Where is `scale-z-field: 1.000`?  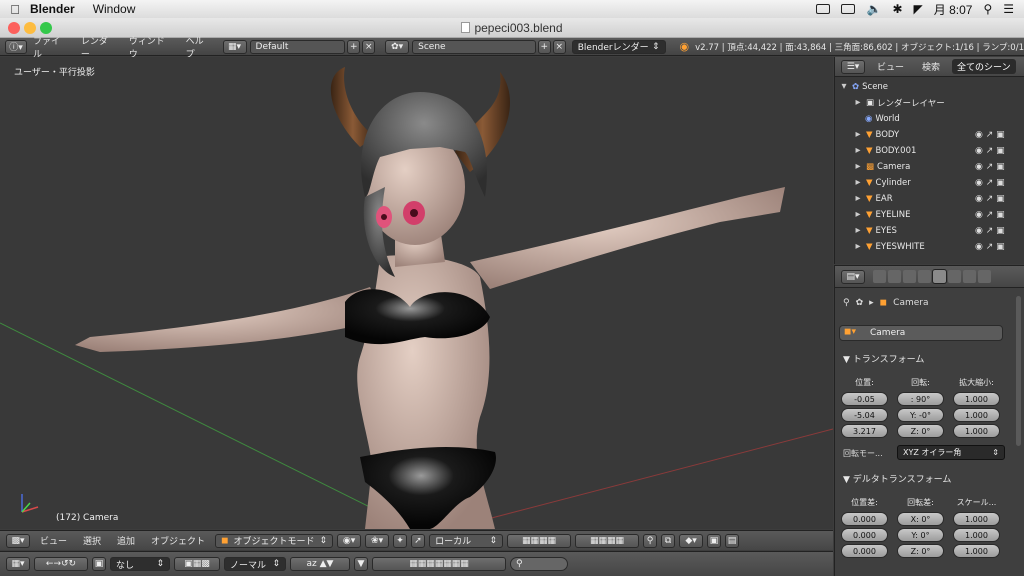 scale-z-field: 1.000 is located at coordinates (976, 431).